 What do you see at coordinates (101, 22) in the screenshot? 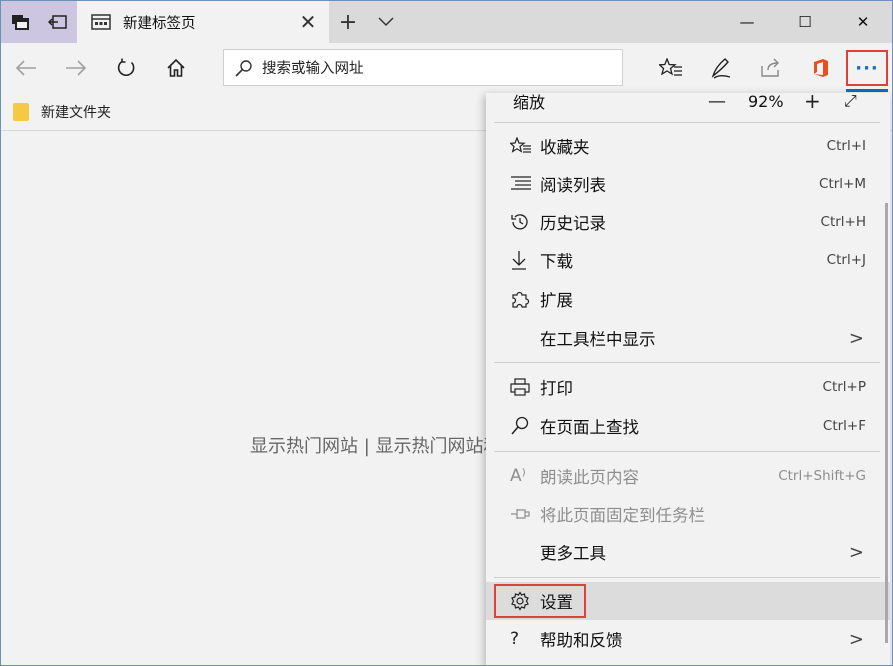
I see `new-tab-page-icon` at bounding box center [101, 22].